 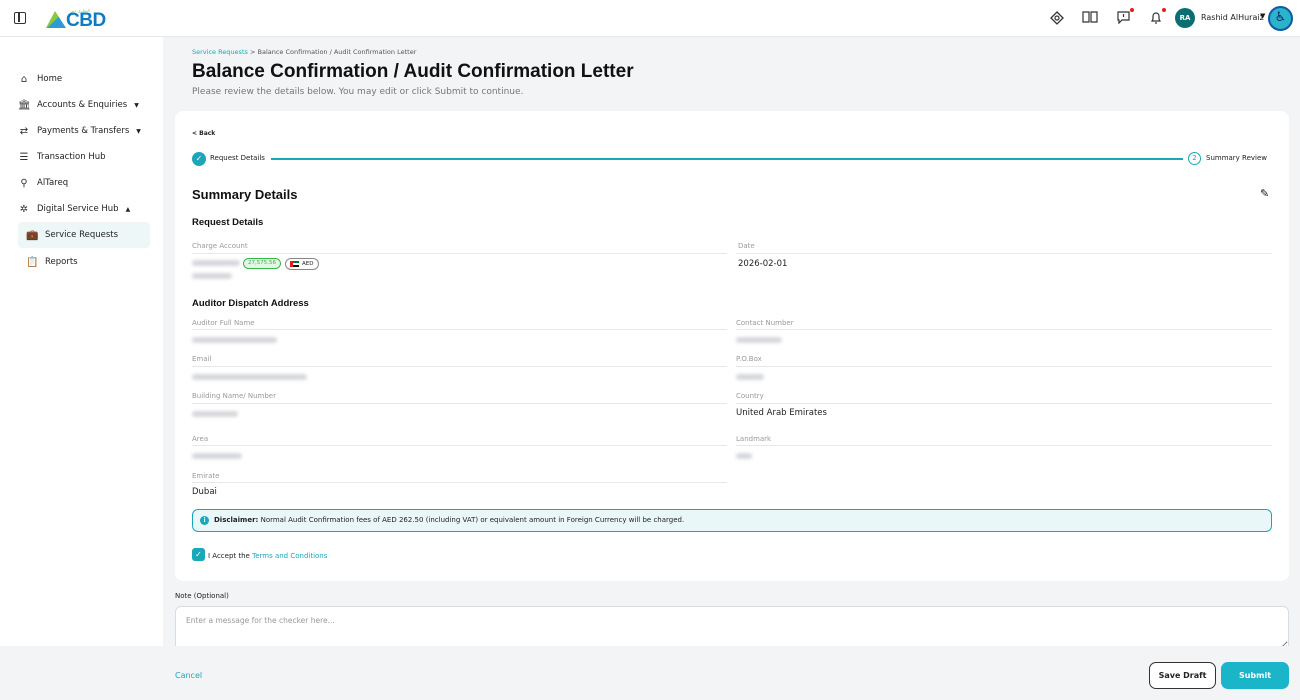 I want to click on auditor-dispatch-heading: Auditor Dispatch Address, so click(x=250, y=303).